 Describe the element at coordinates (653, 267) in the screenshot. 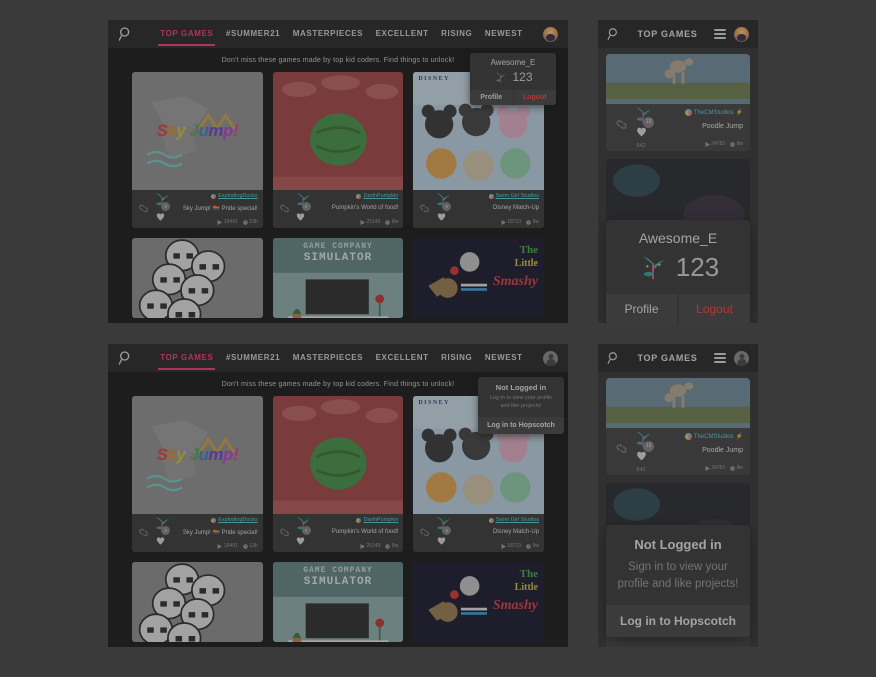

I see `sprout-seed-icon` at that location.